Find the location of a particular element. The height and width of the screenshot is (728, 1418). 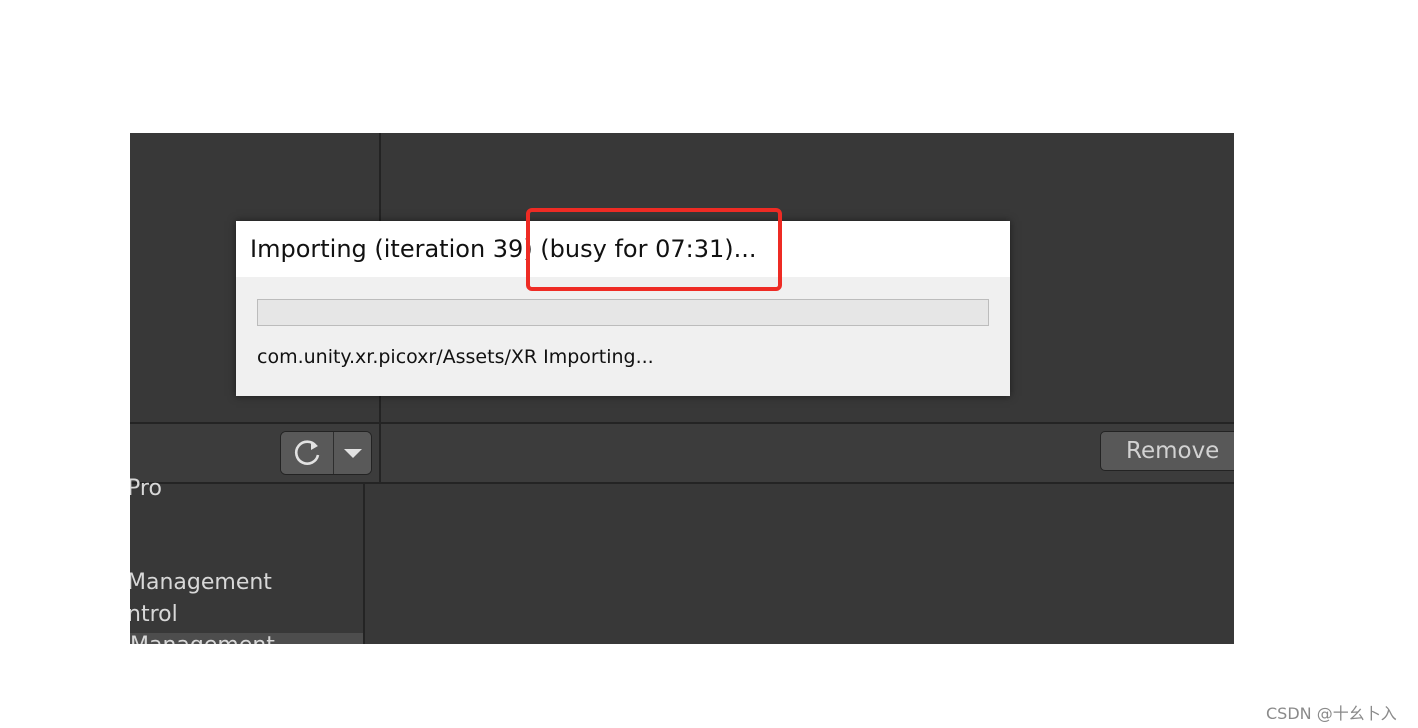

list-item-selected: Management is located at coordinates (247, 638).